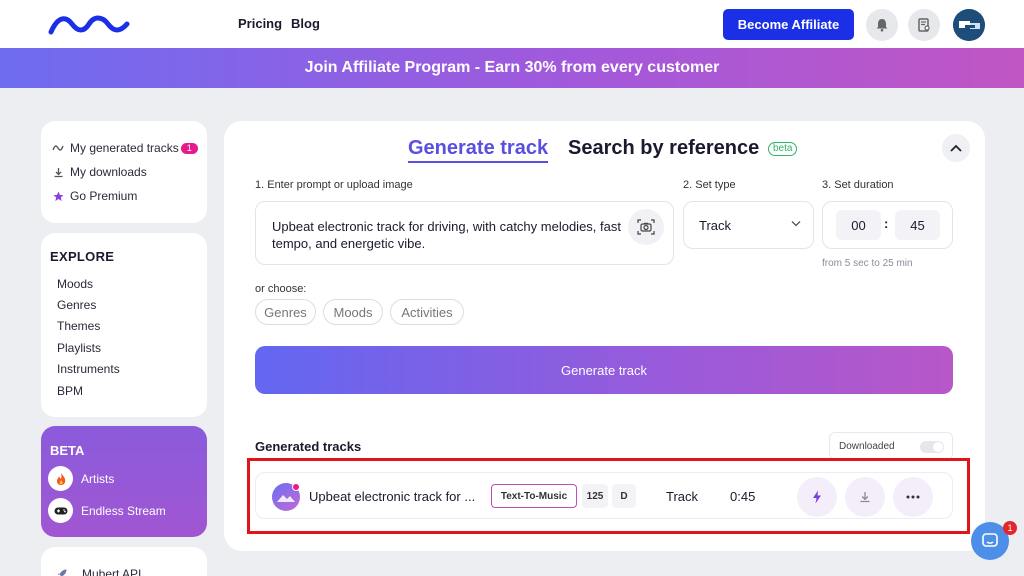  I want to click on chat-unread-badge: 1, so click(1010, 528).